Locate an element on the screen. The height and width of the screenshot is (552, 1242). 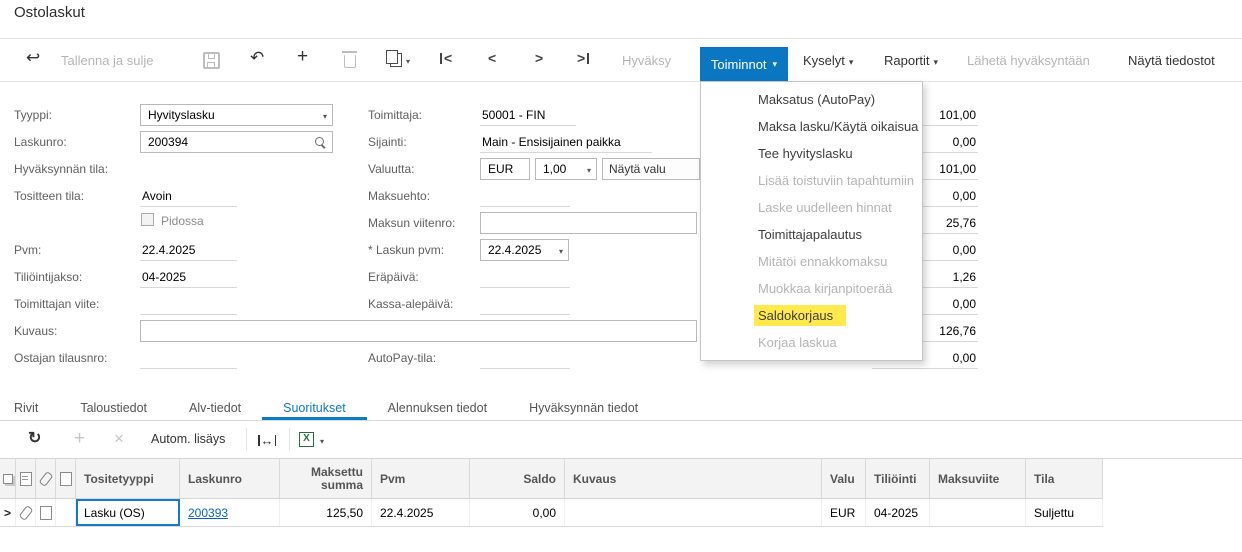
inquiries-label: Kyselyt is located at coordinates (824, 60).